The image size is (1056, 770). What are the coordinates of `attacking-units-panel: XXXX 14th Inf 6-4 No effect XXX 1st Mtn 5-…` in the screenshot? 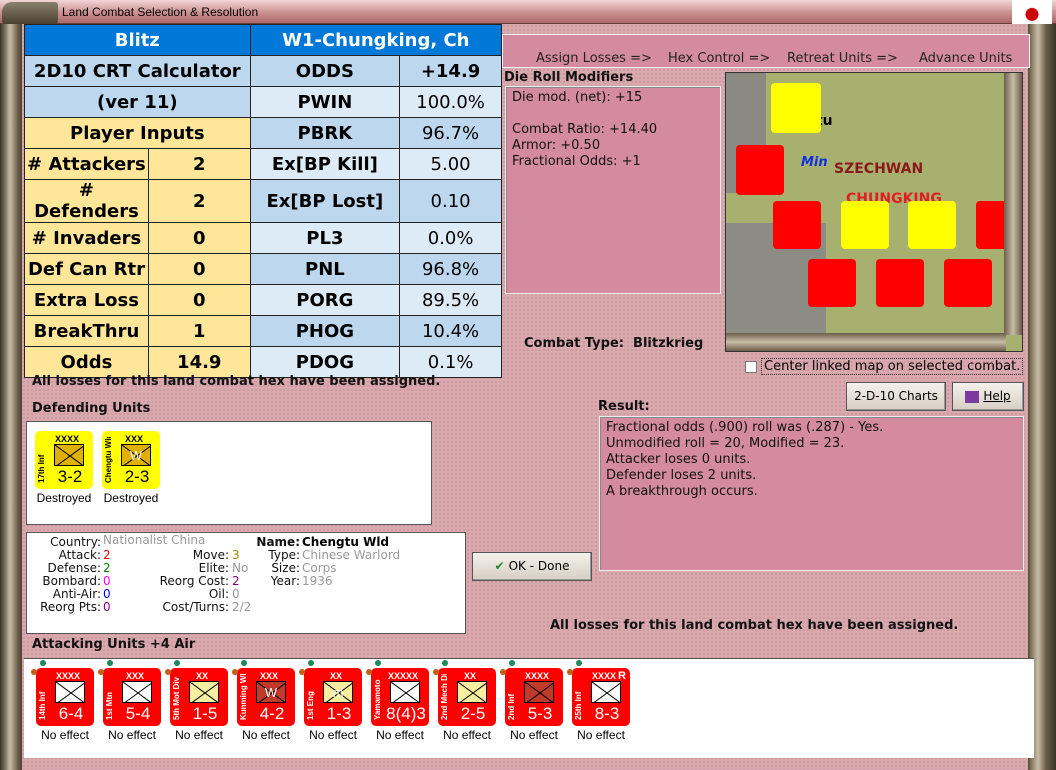 It's located at (529, 708).